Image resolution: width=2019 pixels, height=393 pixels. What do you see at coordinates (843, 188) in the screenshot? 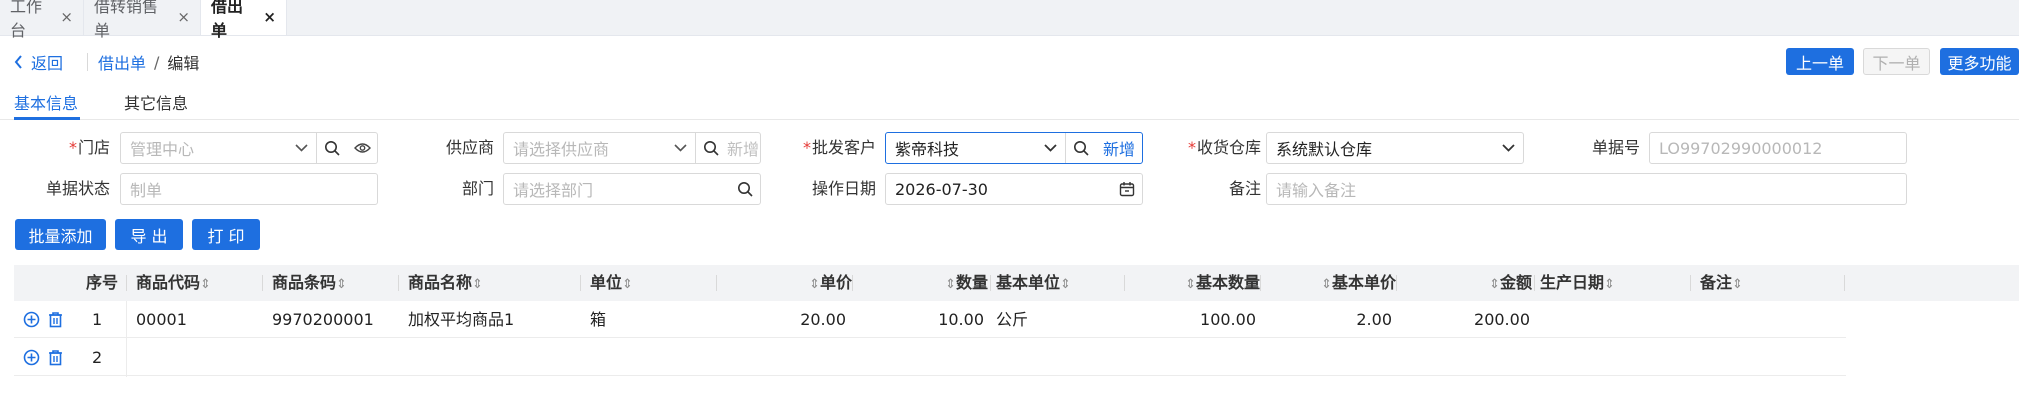
I see `date-label: 操作日期` at bounding box center [843, 188].